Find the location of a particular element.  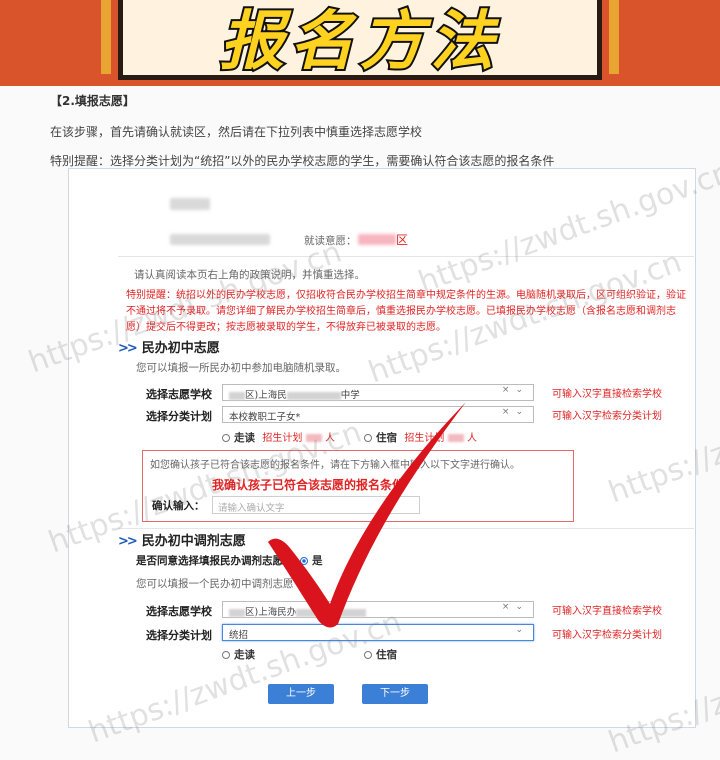

adjust-school-hint: 可输入汉字直接检索学校 is located at coordinates (607, 611).